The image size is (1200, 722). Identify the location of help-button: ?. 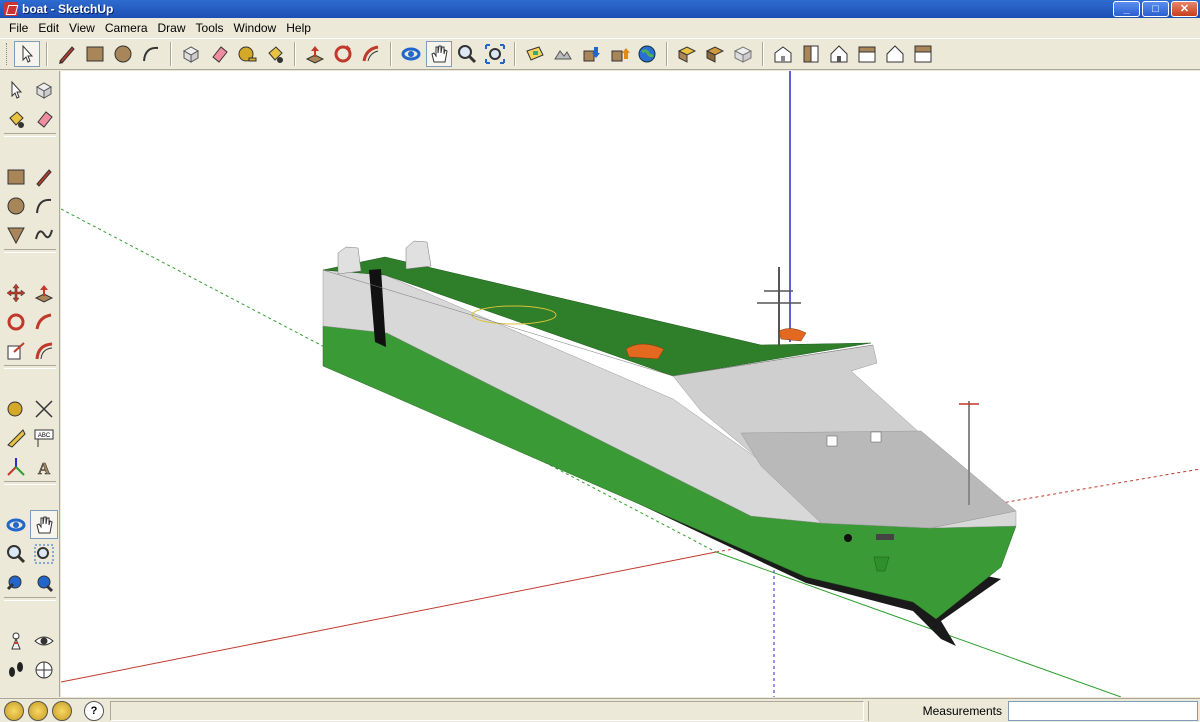
(94, 710).